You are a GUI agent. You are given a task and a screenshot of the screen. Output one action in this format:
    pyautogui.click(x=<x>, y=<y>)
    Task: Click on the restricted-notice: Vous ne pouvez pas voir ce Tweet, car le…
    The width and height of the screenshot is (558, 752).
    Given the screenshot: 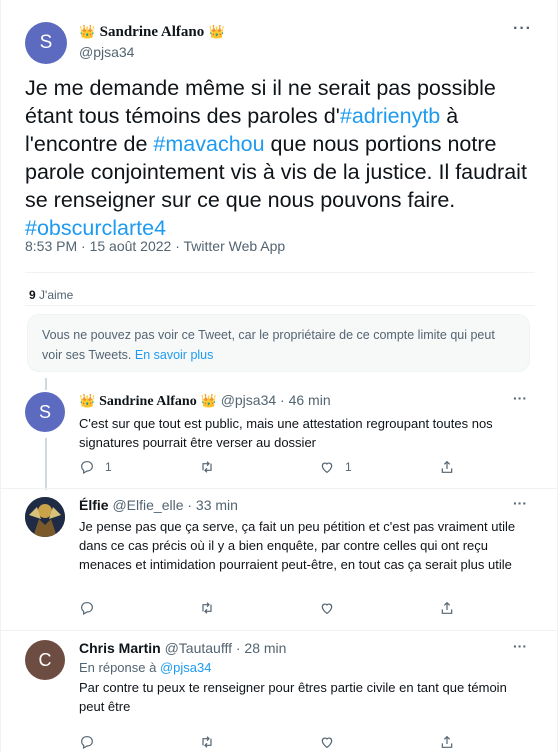 What is the action you would take?
    pyautogui.click(x=278, y=343)
    